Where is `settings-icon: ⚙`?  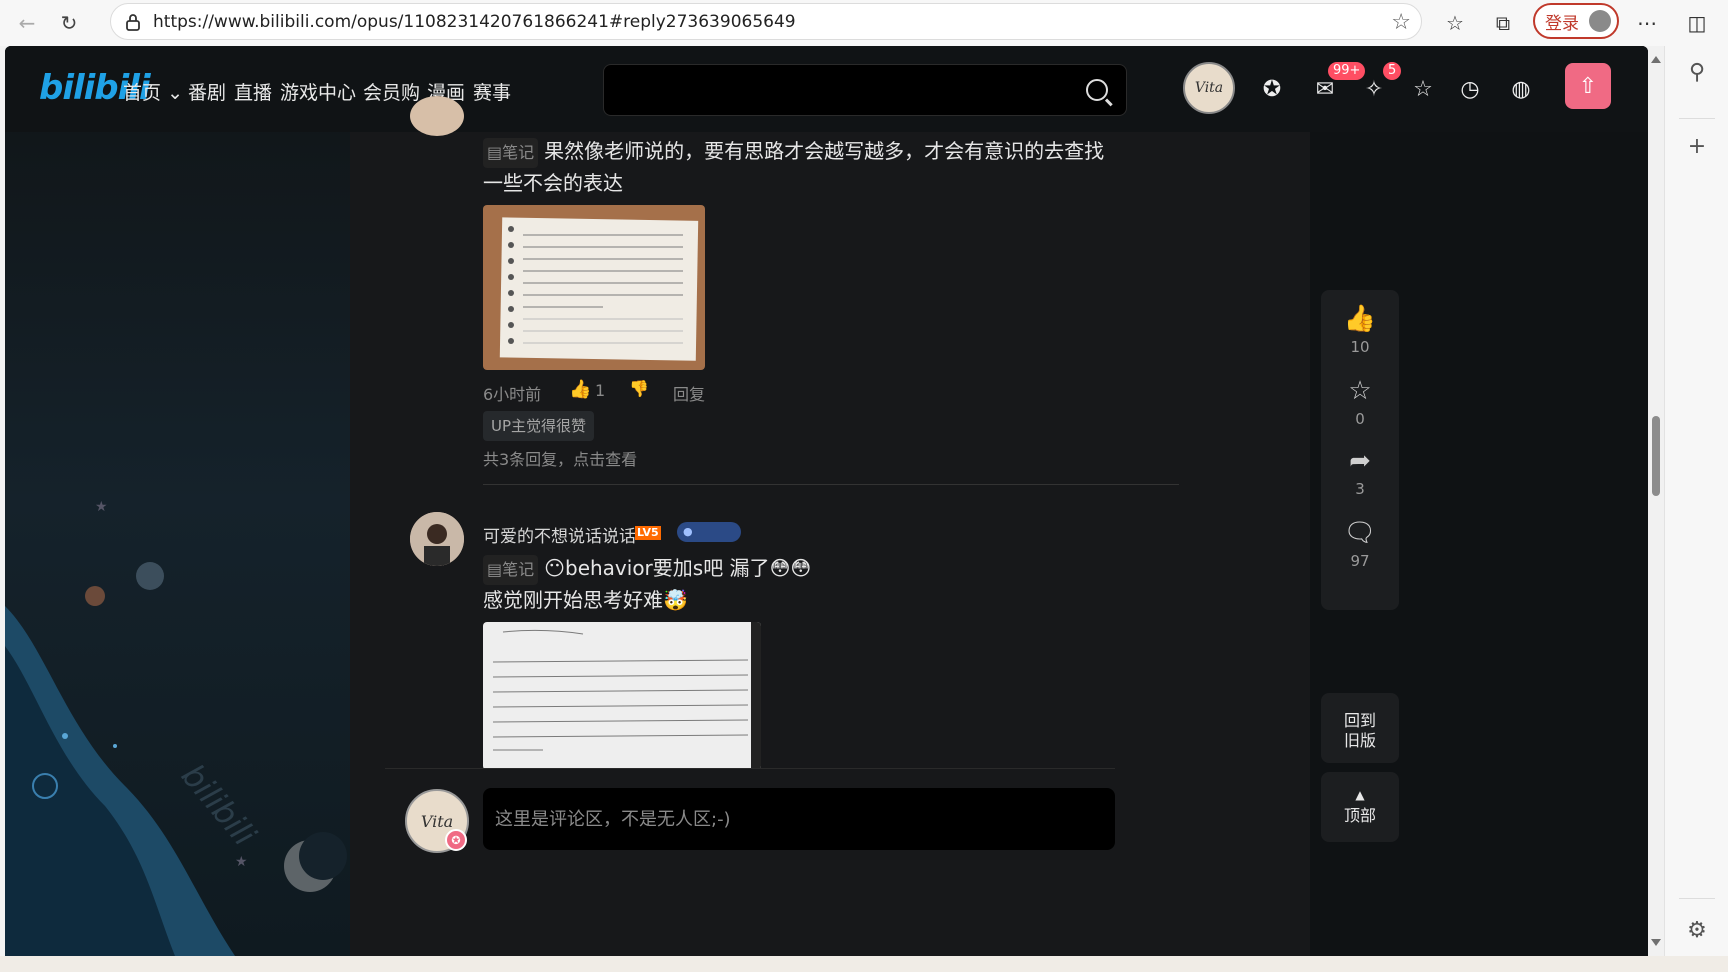
settings-icon: ⚙ is located at coordinates (1697, 930).